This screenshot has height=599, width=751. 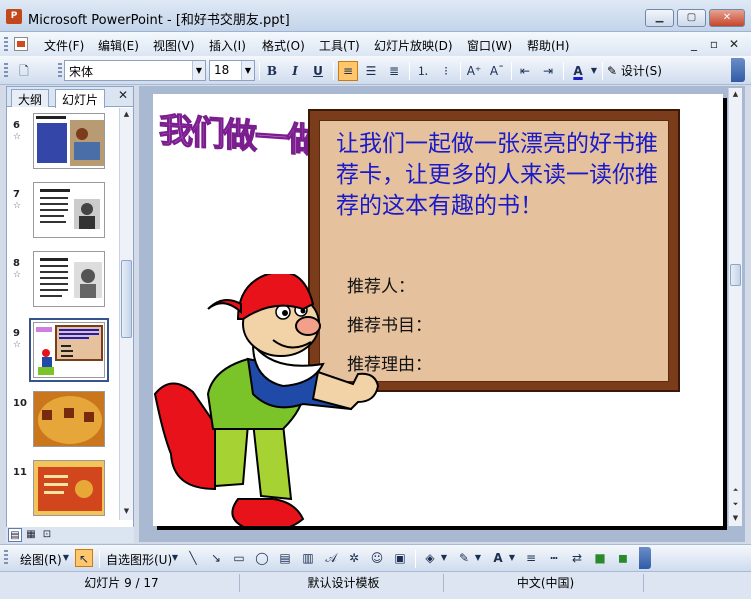 What do you see at coordinates (497, 71) in the screenshot?
I see `decrease-font-icon: Aˉ` at bounding box center [497, 71].